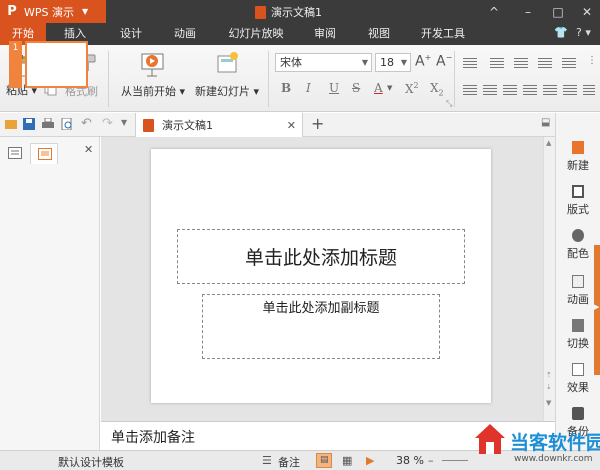  Describe the element at coordinates (423, 61) in the screenshot. I see `grow-font-icon: A+` at that location.